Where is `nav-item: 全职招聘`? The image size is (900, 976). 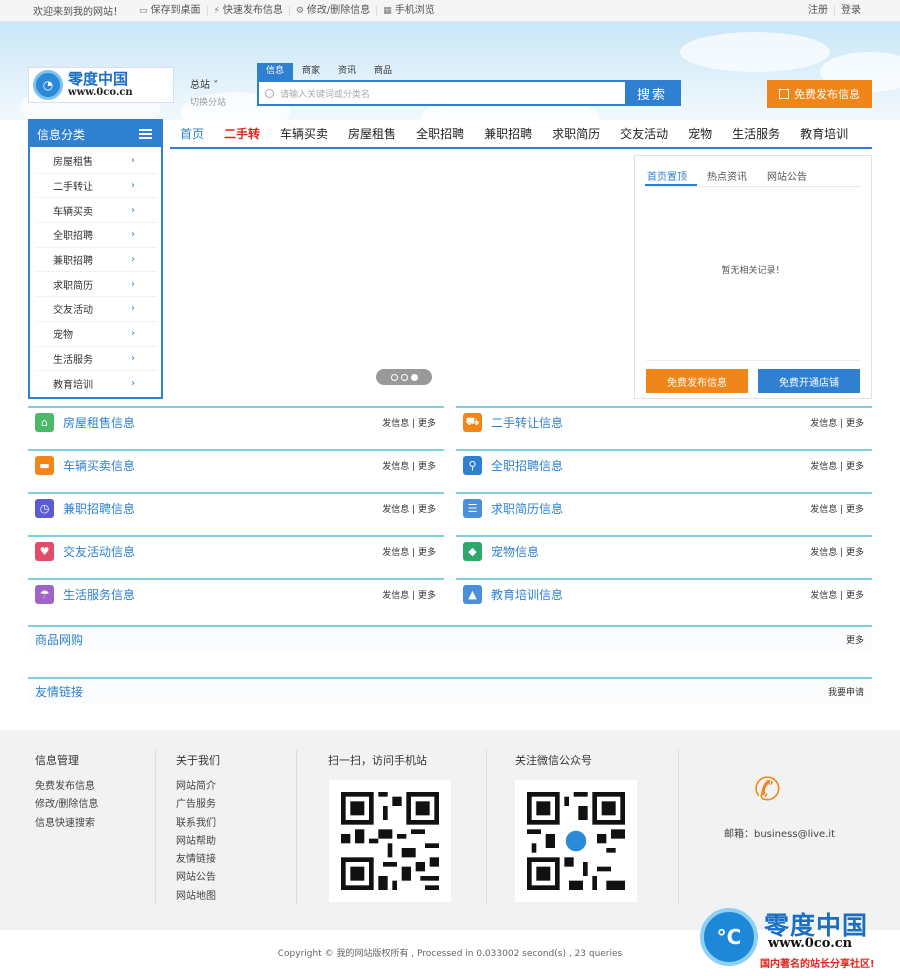
nav-item: 全职招聘 is located at coordinates (440, 133).